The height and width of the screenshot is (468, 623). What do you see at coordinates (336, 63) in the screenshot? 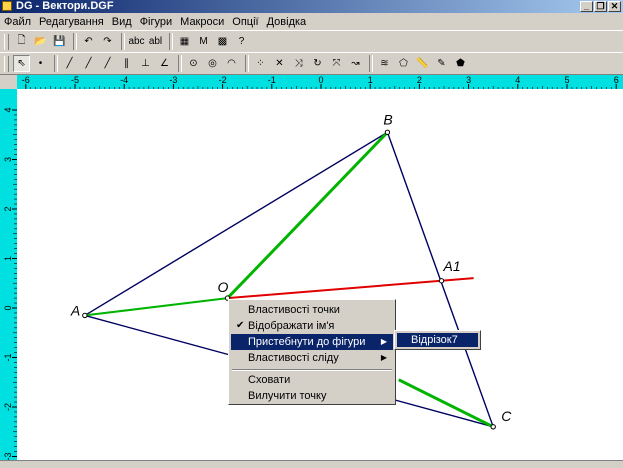
I see `homothety-tool-icon: ⤧` at bounding box center [336, 63].